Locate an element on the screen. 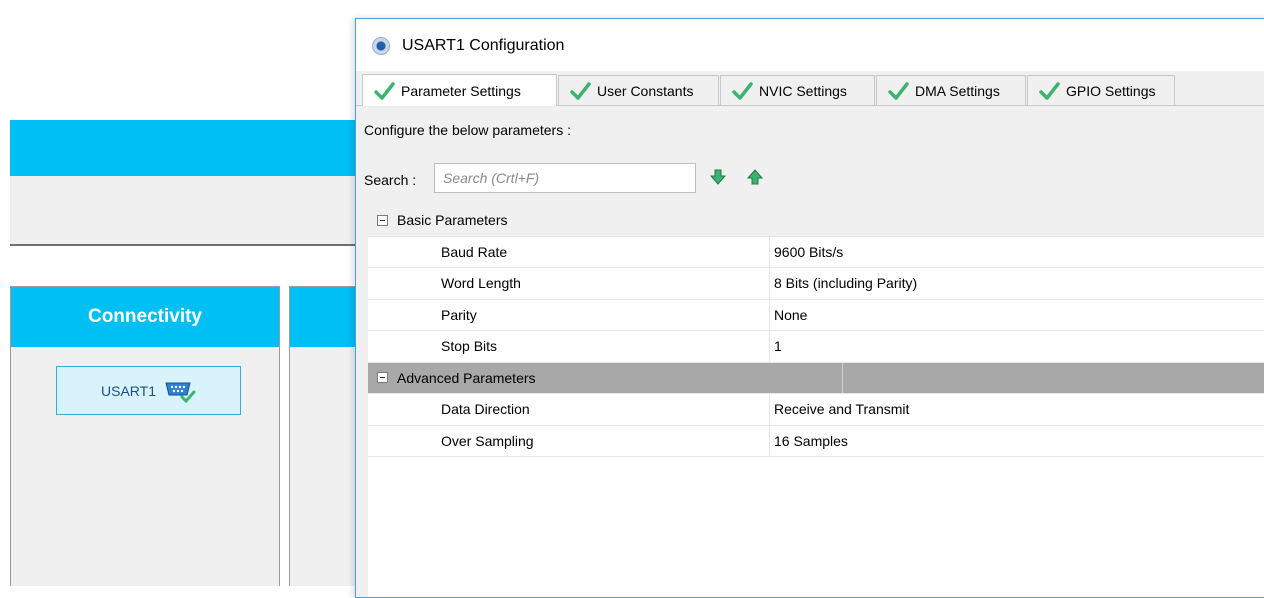 The height and width of the screenshot is (598, 1264). tab-dma-settings: DMA Settings is located at coordinates (951, 90).